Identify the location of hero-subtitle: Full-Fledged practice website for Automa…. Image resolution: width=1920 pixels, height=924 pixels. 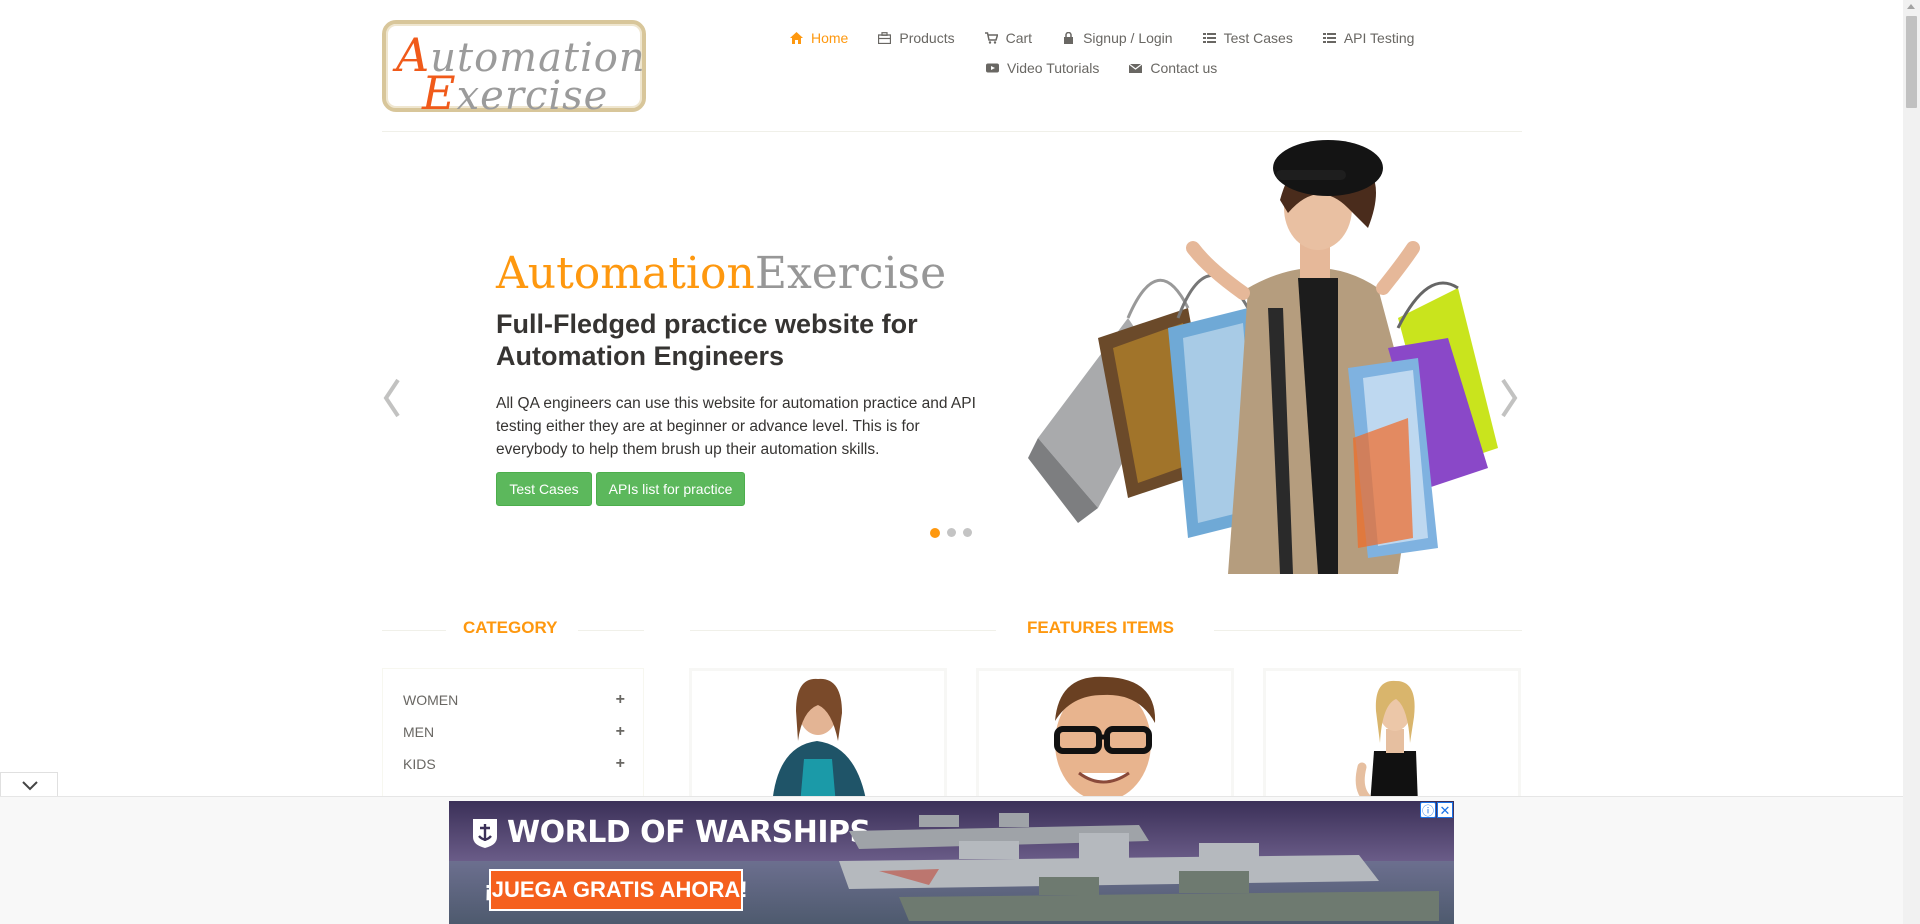
(707, 340).